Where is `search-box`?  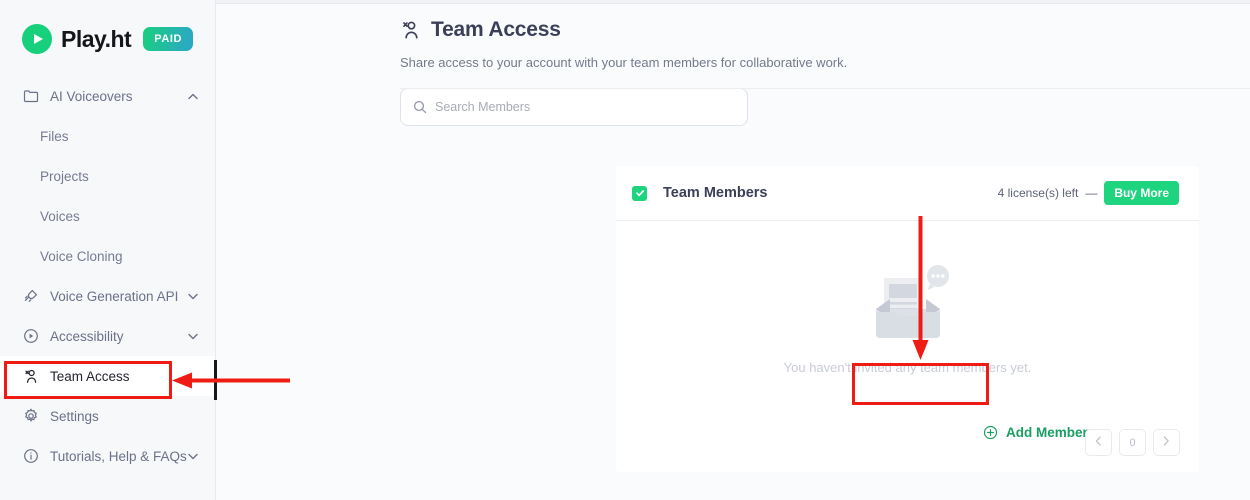
search-box is located at coordinates (574, 107).